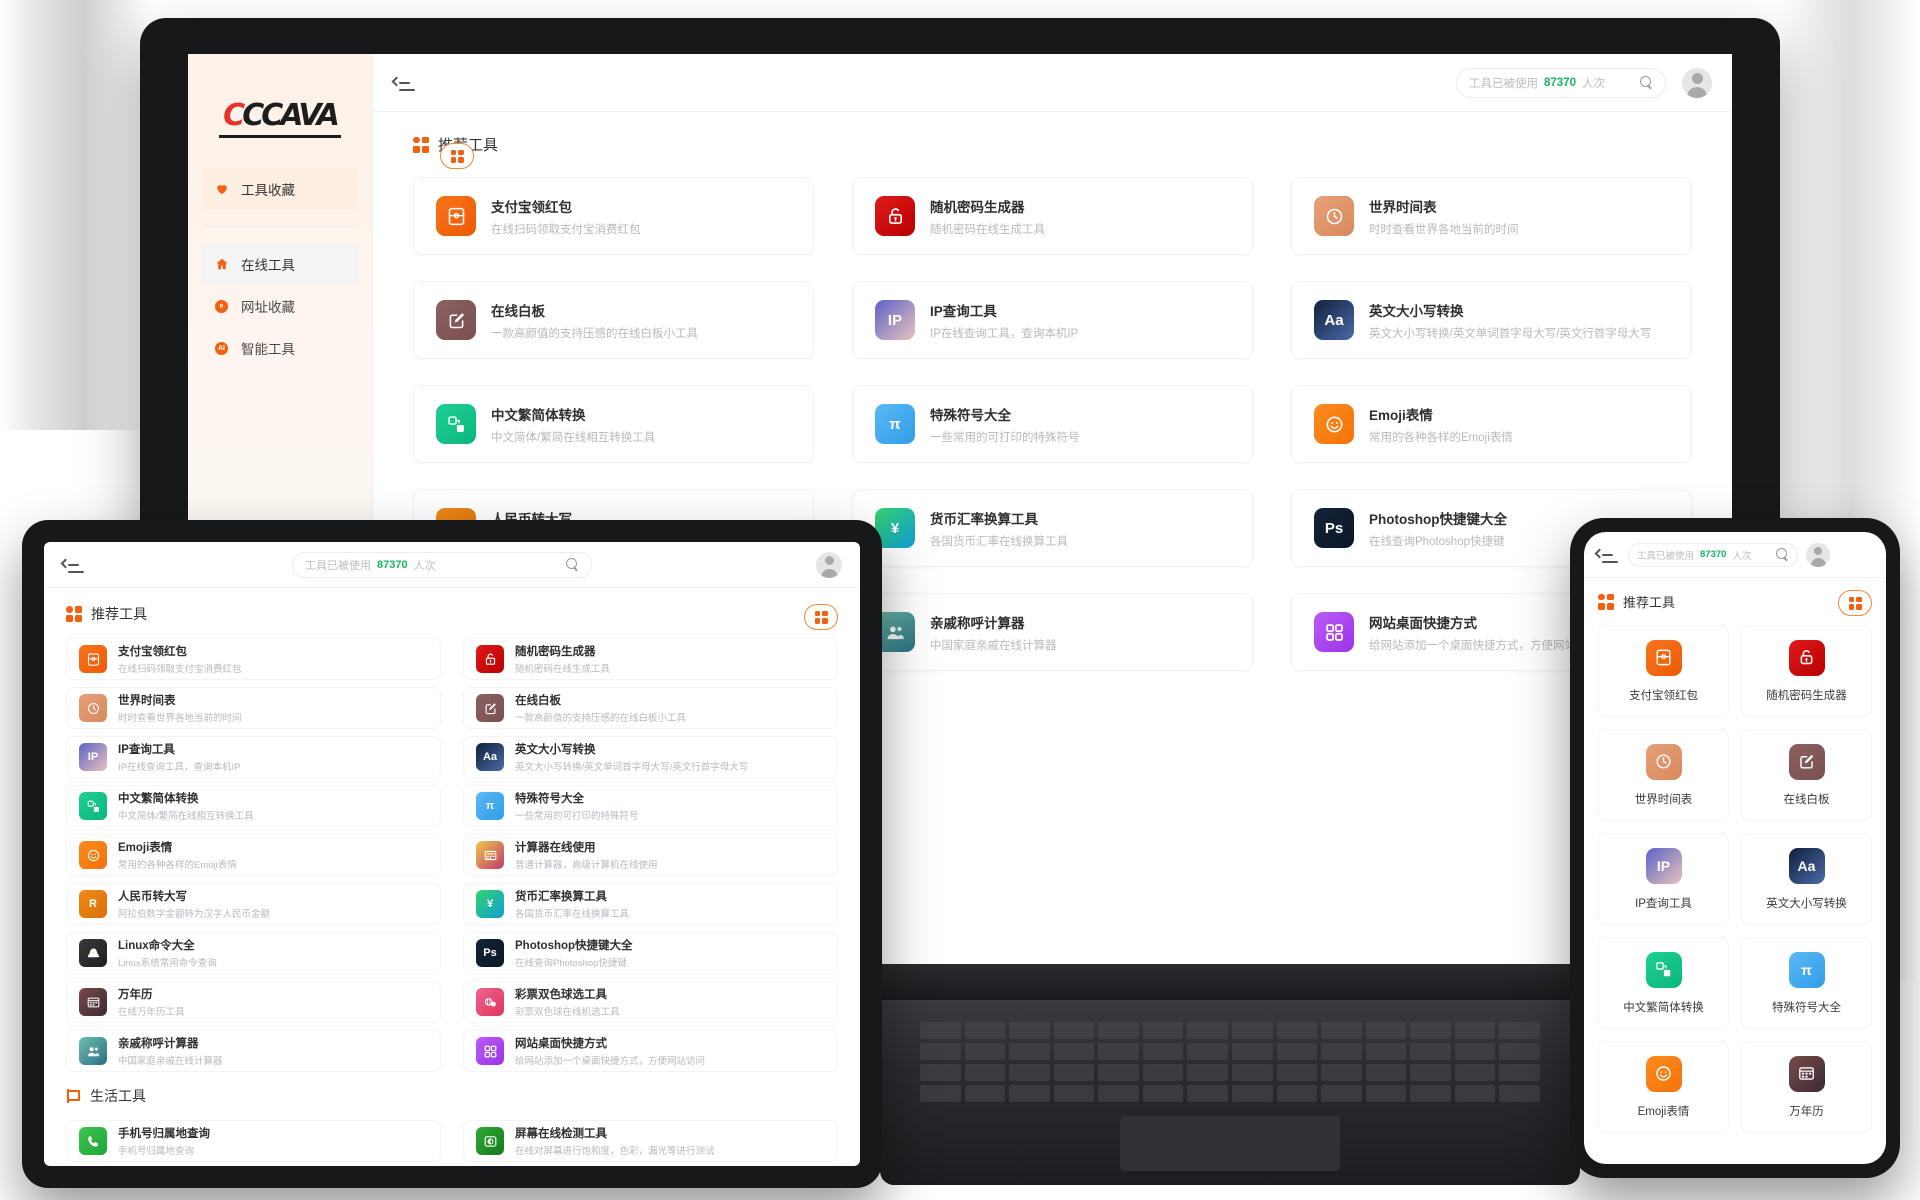 The width and height of the screenshot is (1920, 1200). Describe the element at coordinates (93, 1051) in the screenshot. I see `relatives-icon` at that location.